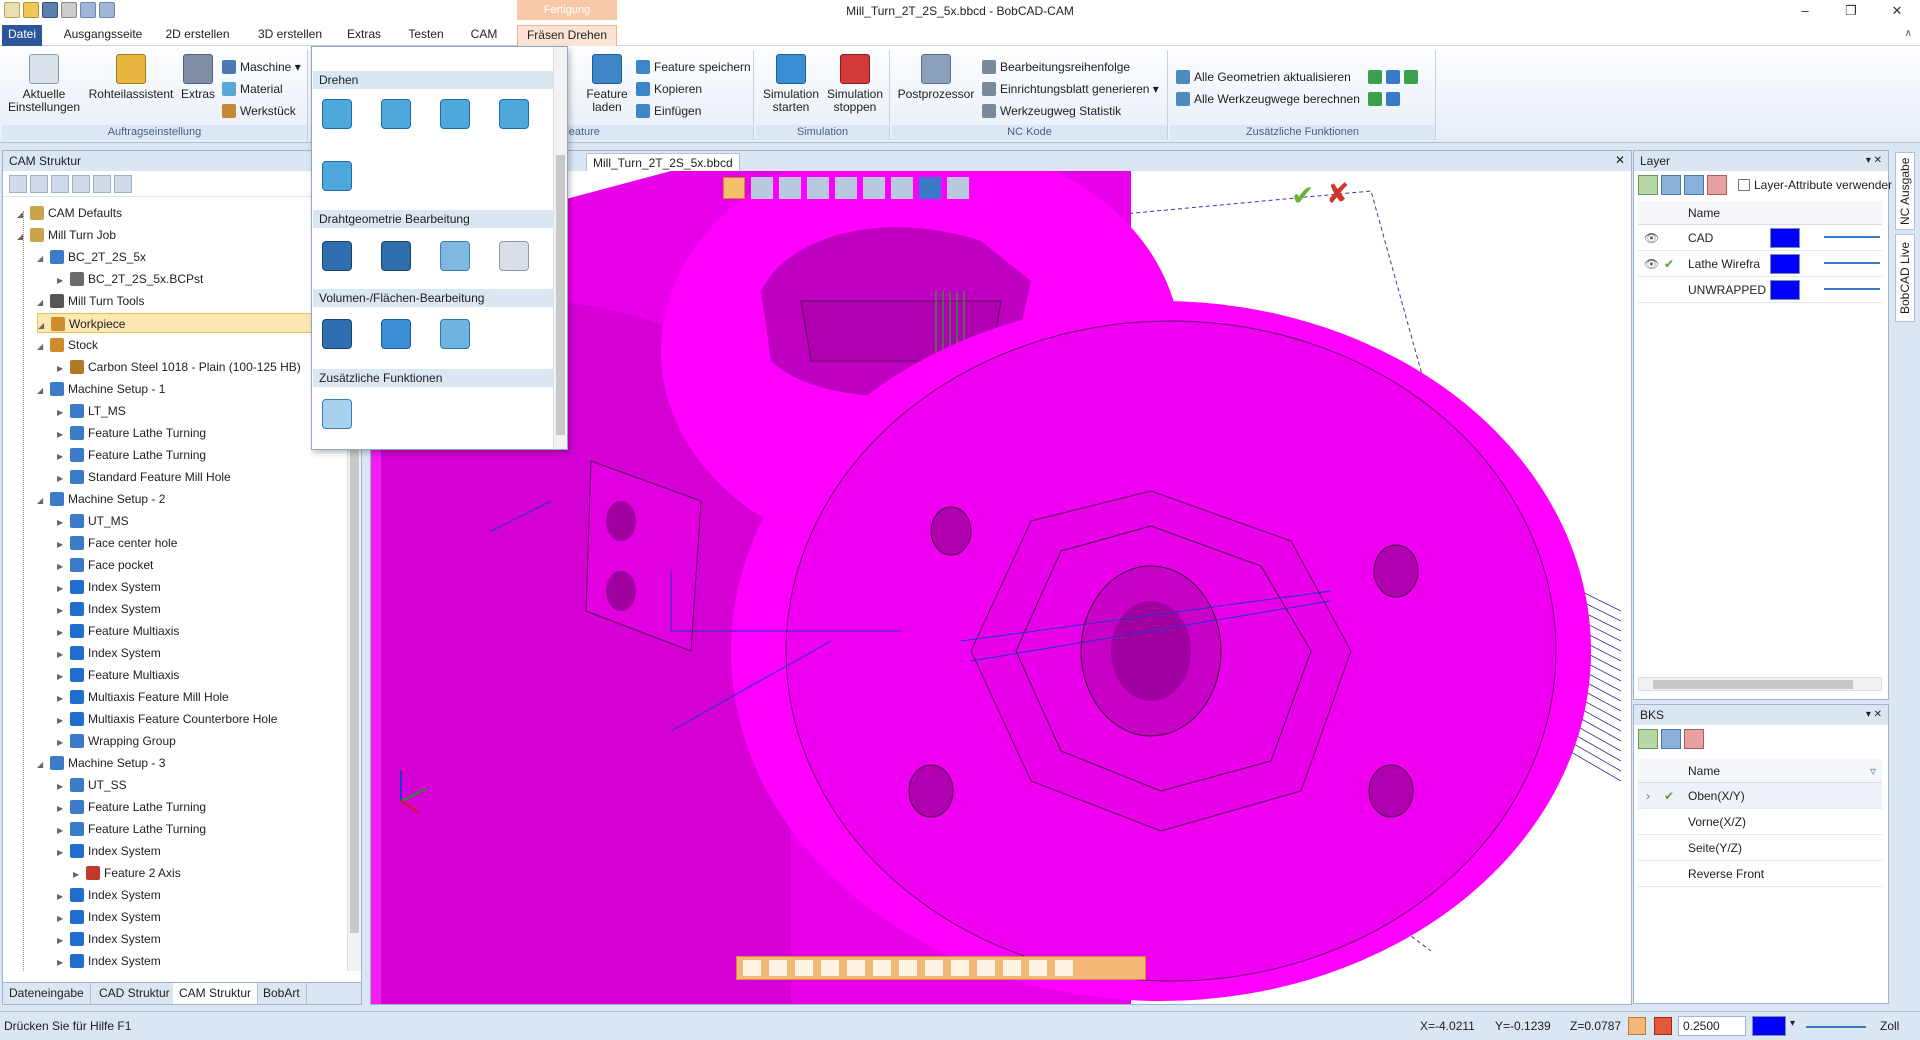 This screenshot has height=1040, width=1920. What do you see at coordinates (91, 411) in the screenshot?
I see `tree-node: ▶ LT_MS` at bounding box center [91, 411].